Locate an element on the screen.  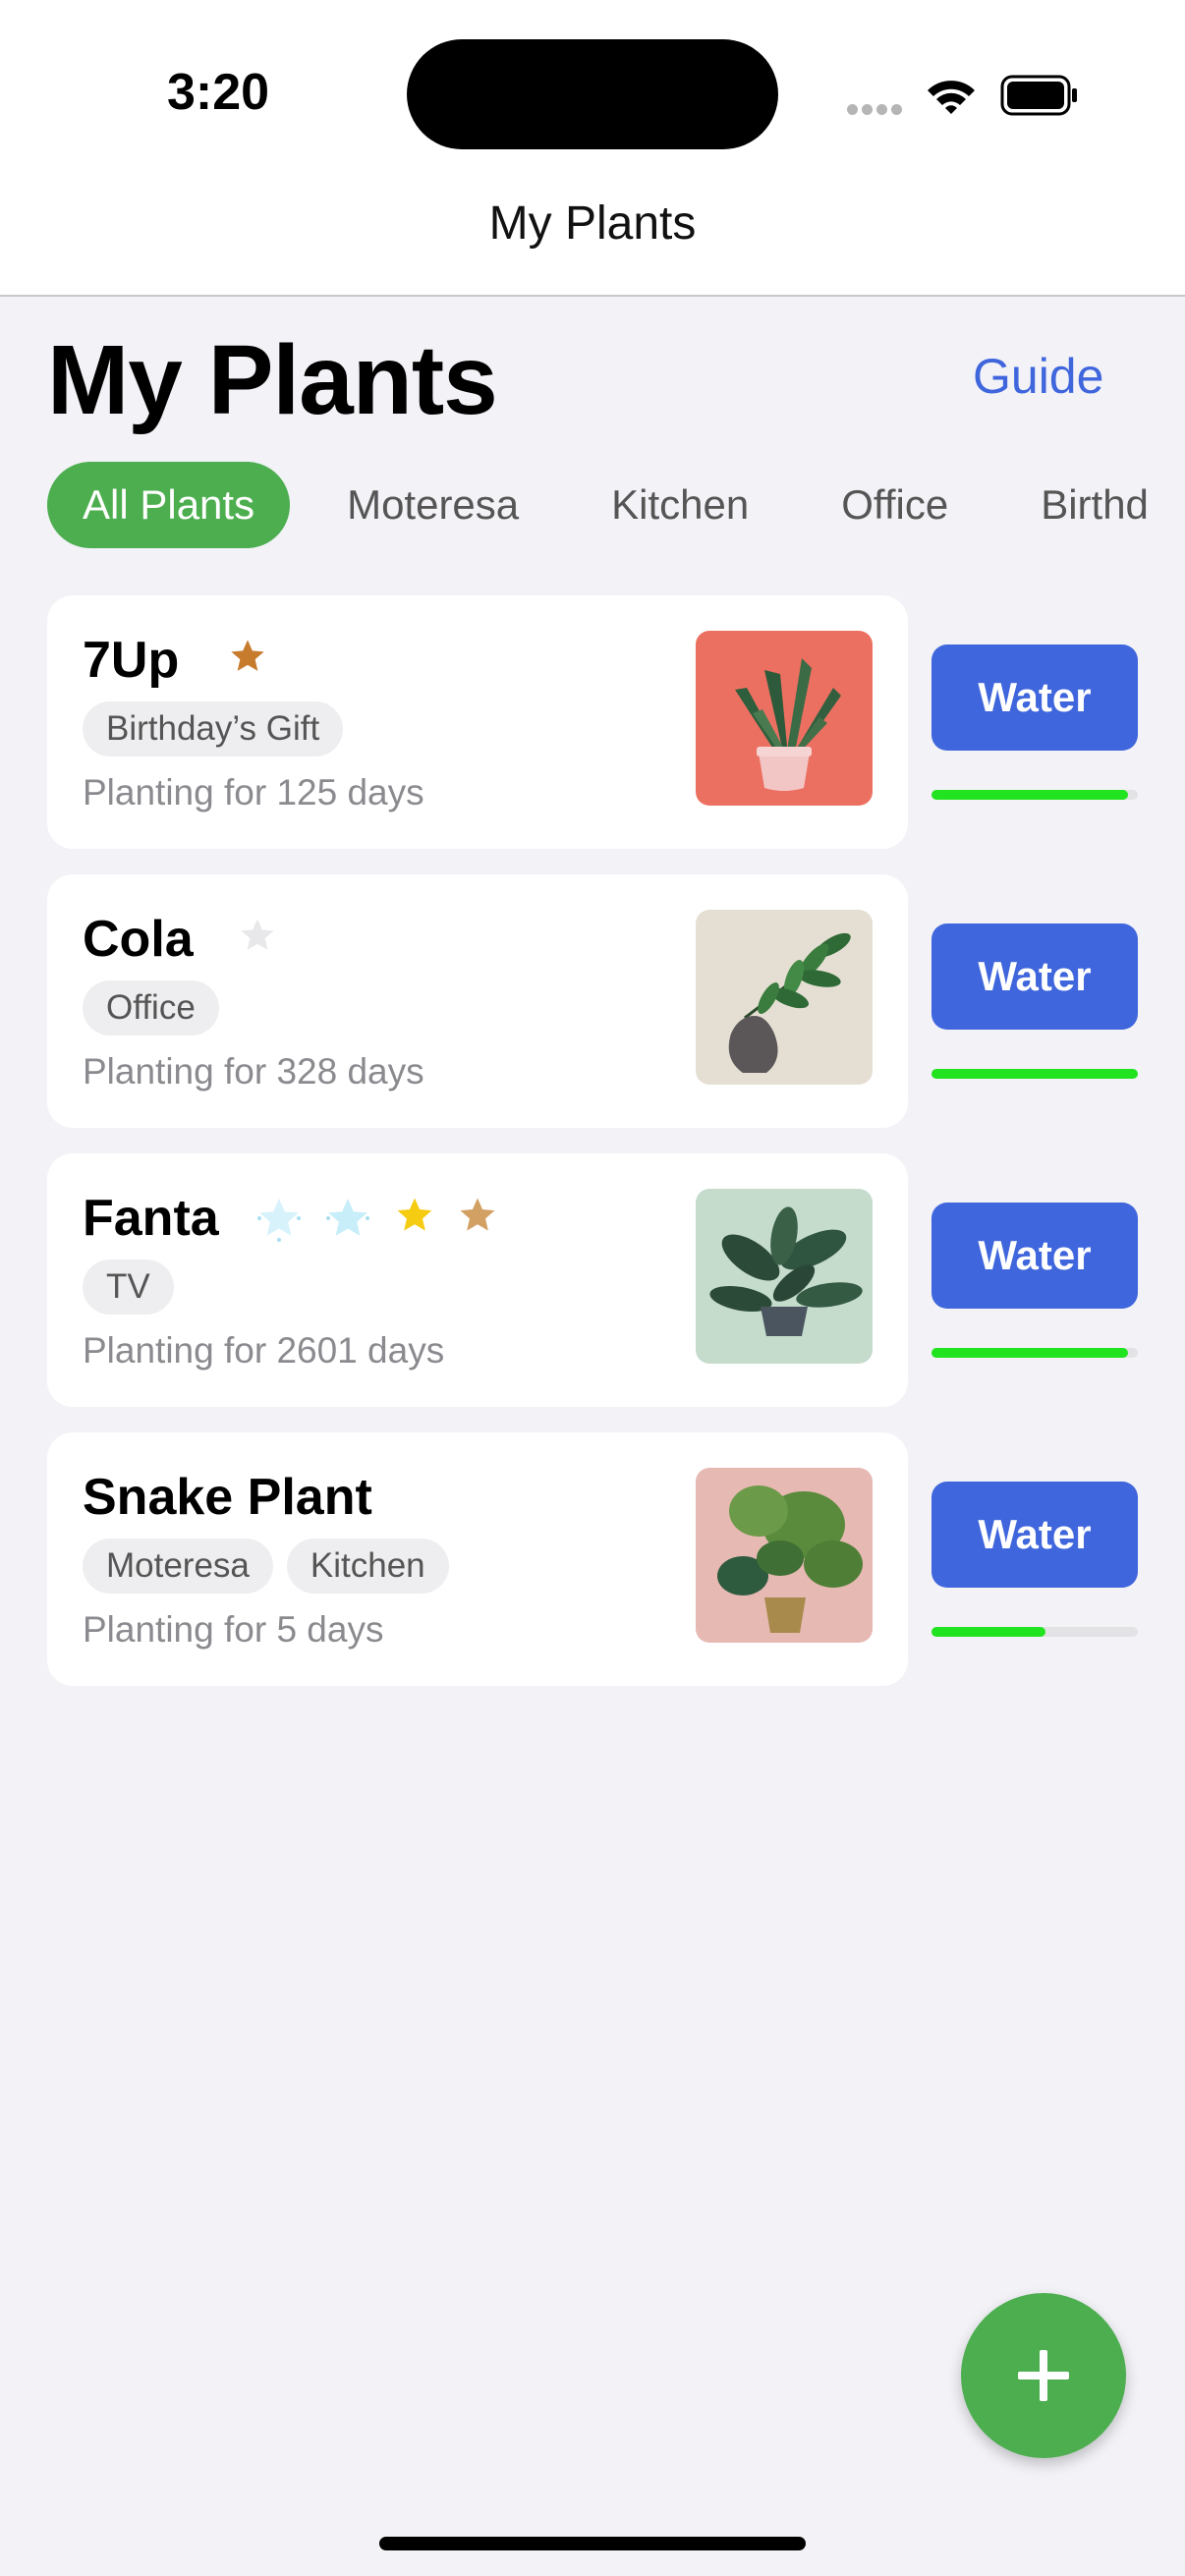
battery-icon is located at coordinates (1040, 98).